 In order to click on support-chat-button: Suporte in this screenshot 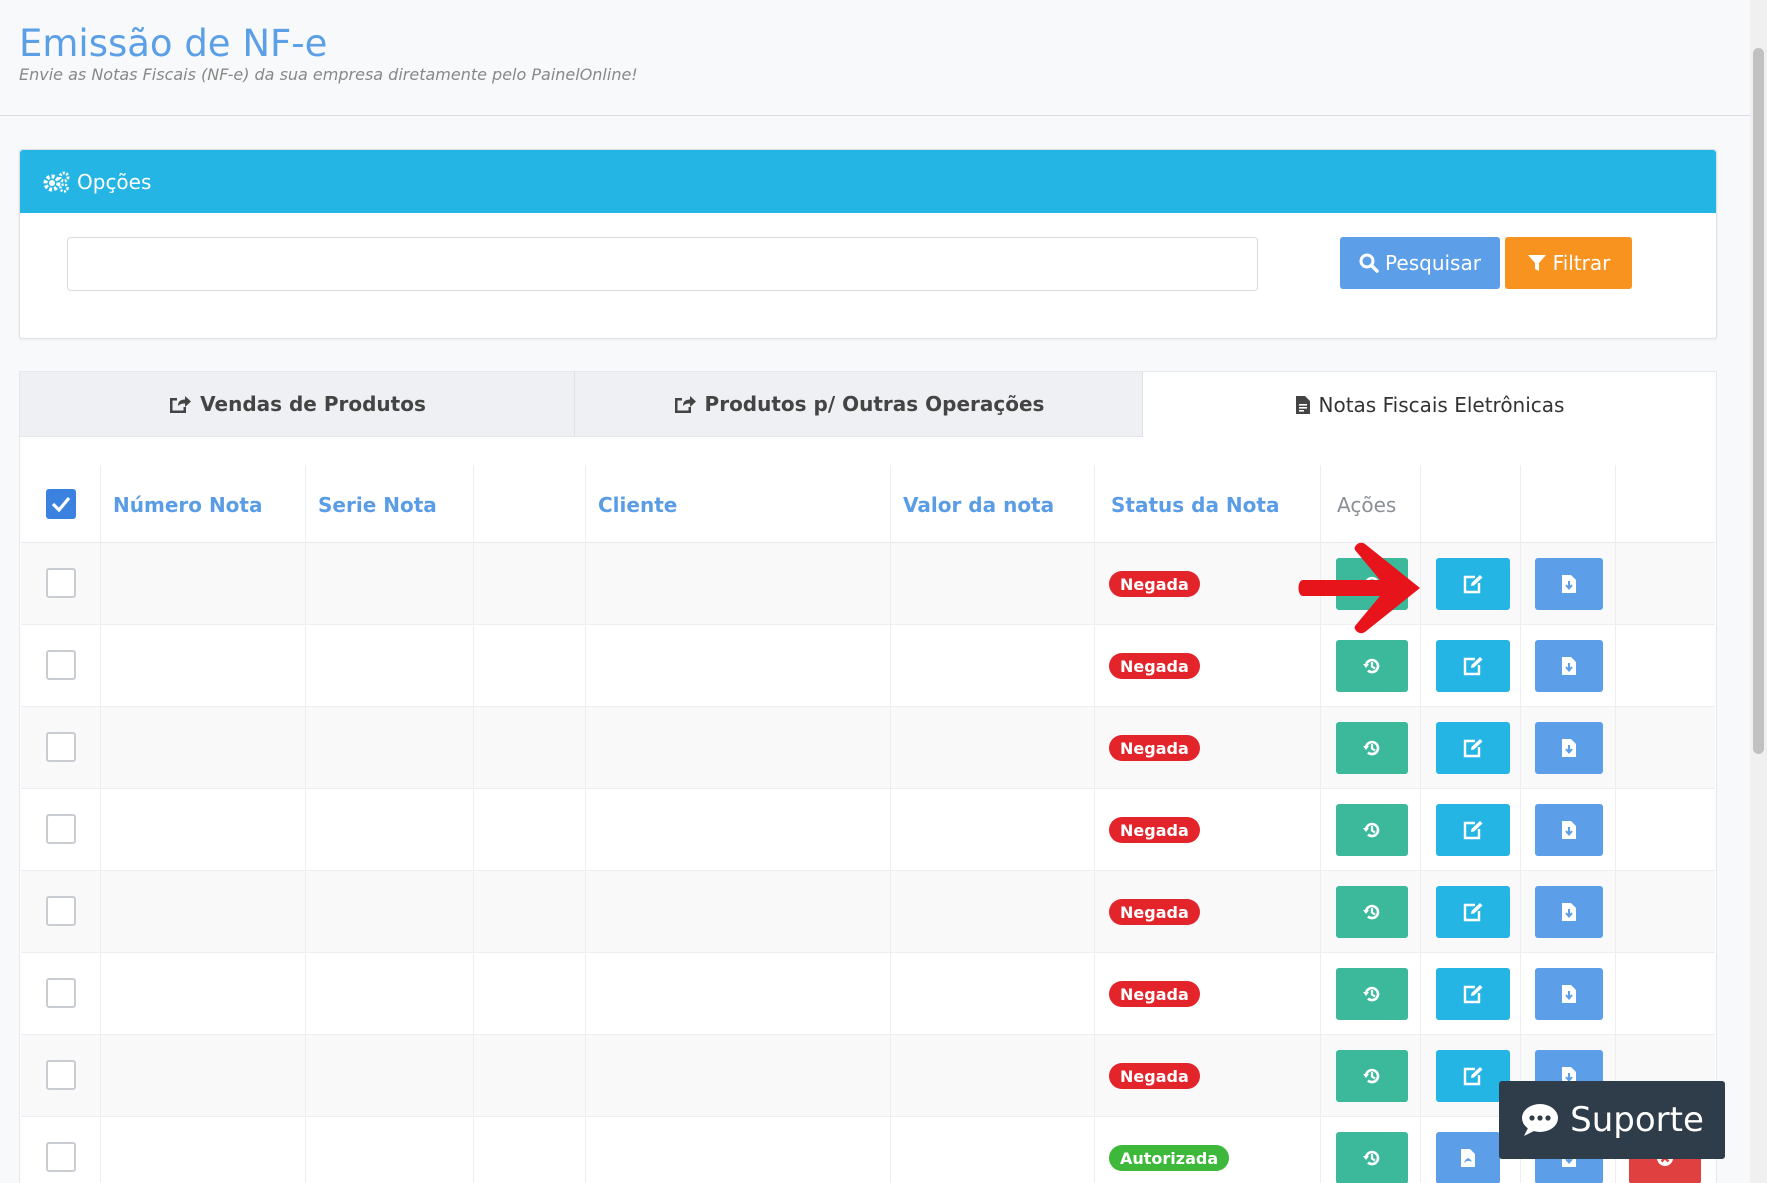, I will do `click(1612, 1120)`.